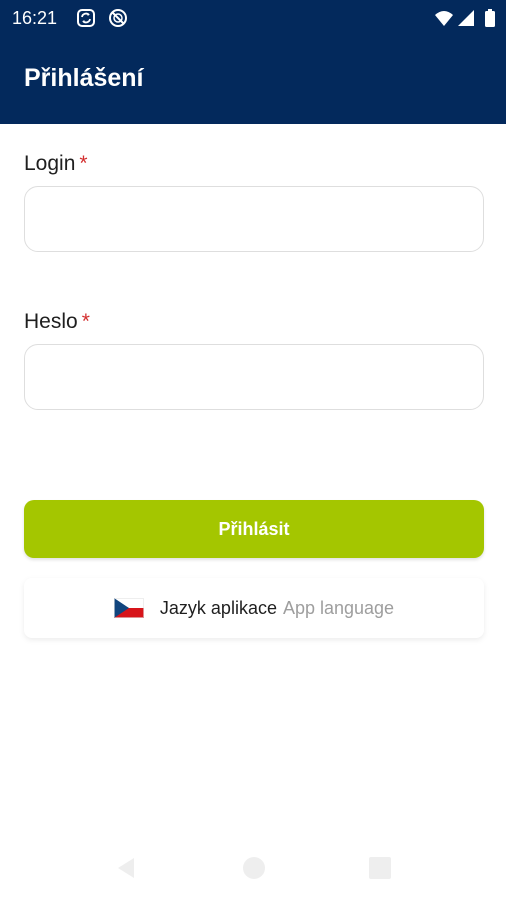 The image size is (506, 900). Describe the element at coordinates (50, 163) in the screenshot. I see `login-label-text: Login` at that location.